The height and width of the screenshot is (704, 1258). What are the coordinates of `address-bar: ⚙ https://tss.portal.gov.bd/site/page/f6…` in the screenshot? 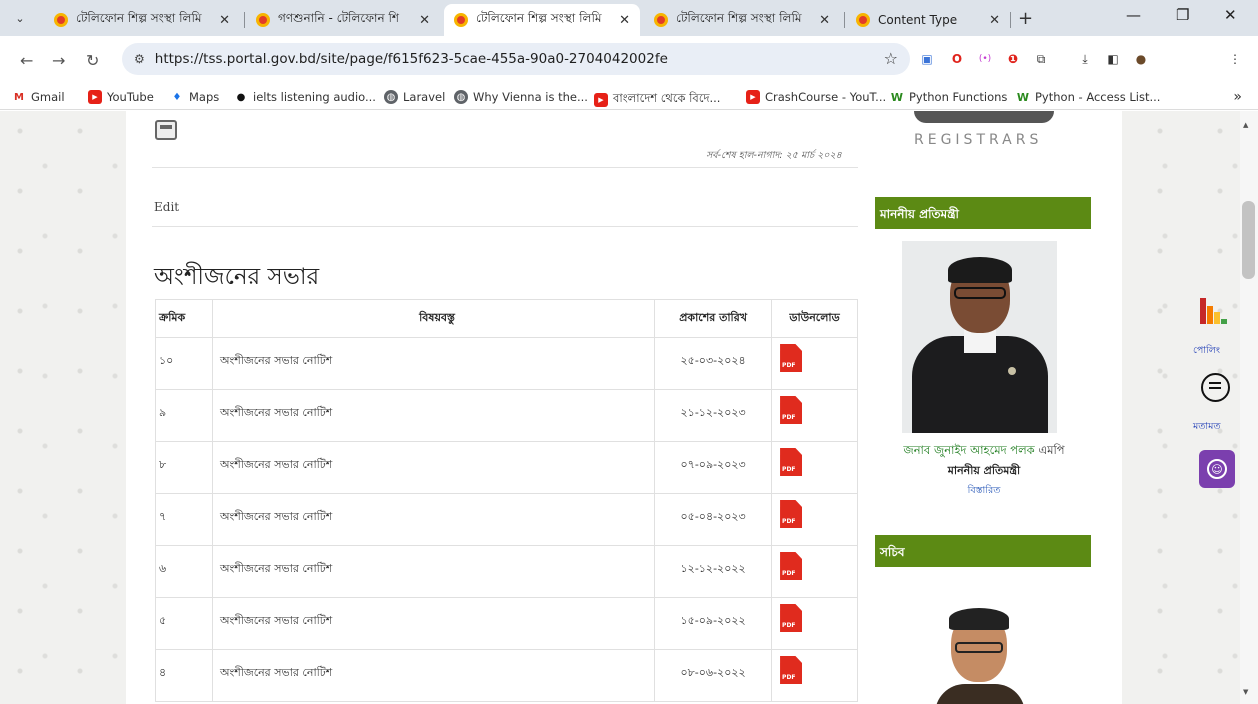 It's located at (516, 59).